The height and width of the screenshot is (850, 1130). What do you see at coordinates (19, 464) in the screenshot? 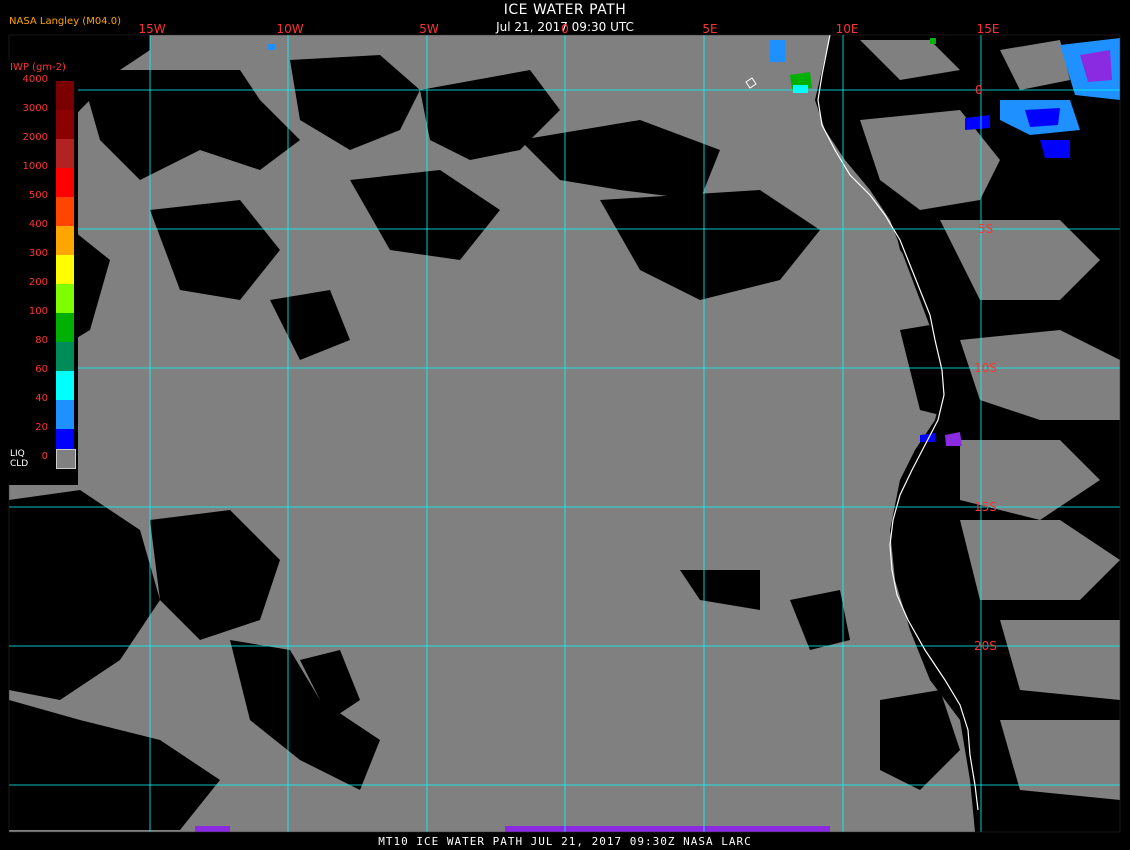
I see `liq-cld-label-2: CLD` at bounding box center [19, 464].